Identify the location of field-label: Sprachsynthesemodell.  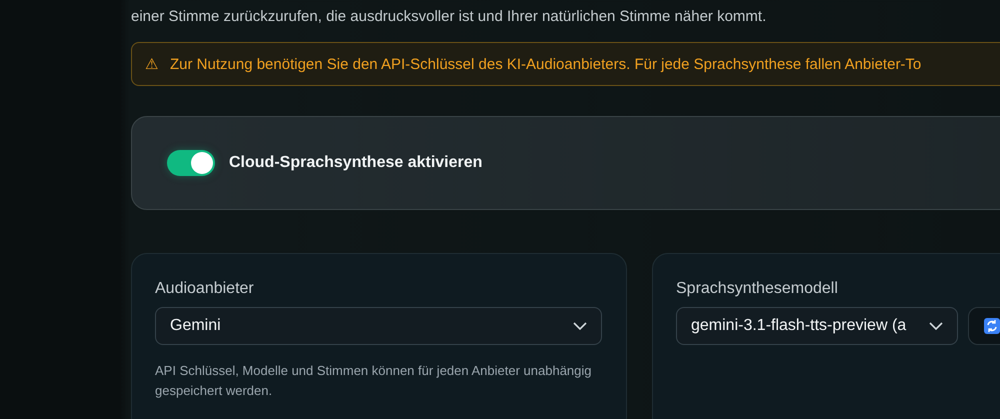
(757, 289).